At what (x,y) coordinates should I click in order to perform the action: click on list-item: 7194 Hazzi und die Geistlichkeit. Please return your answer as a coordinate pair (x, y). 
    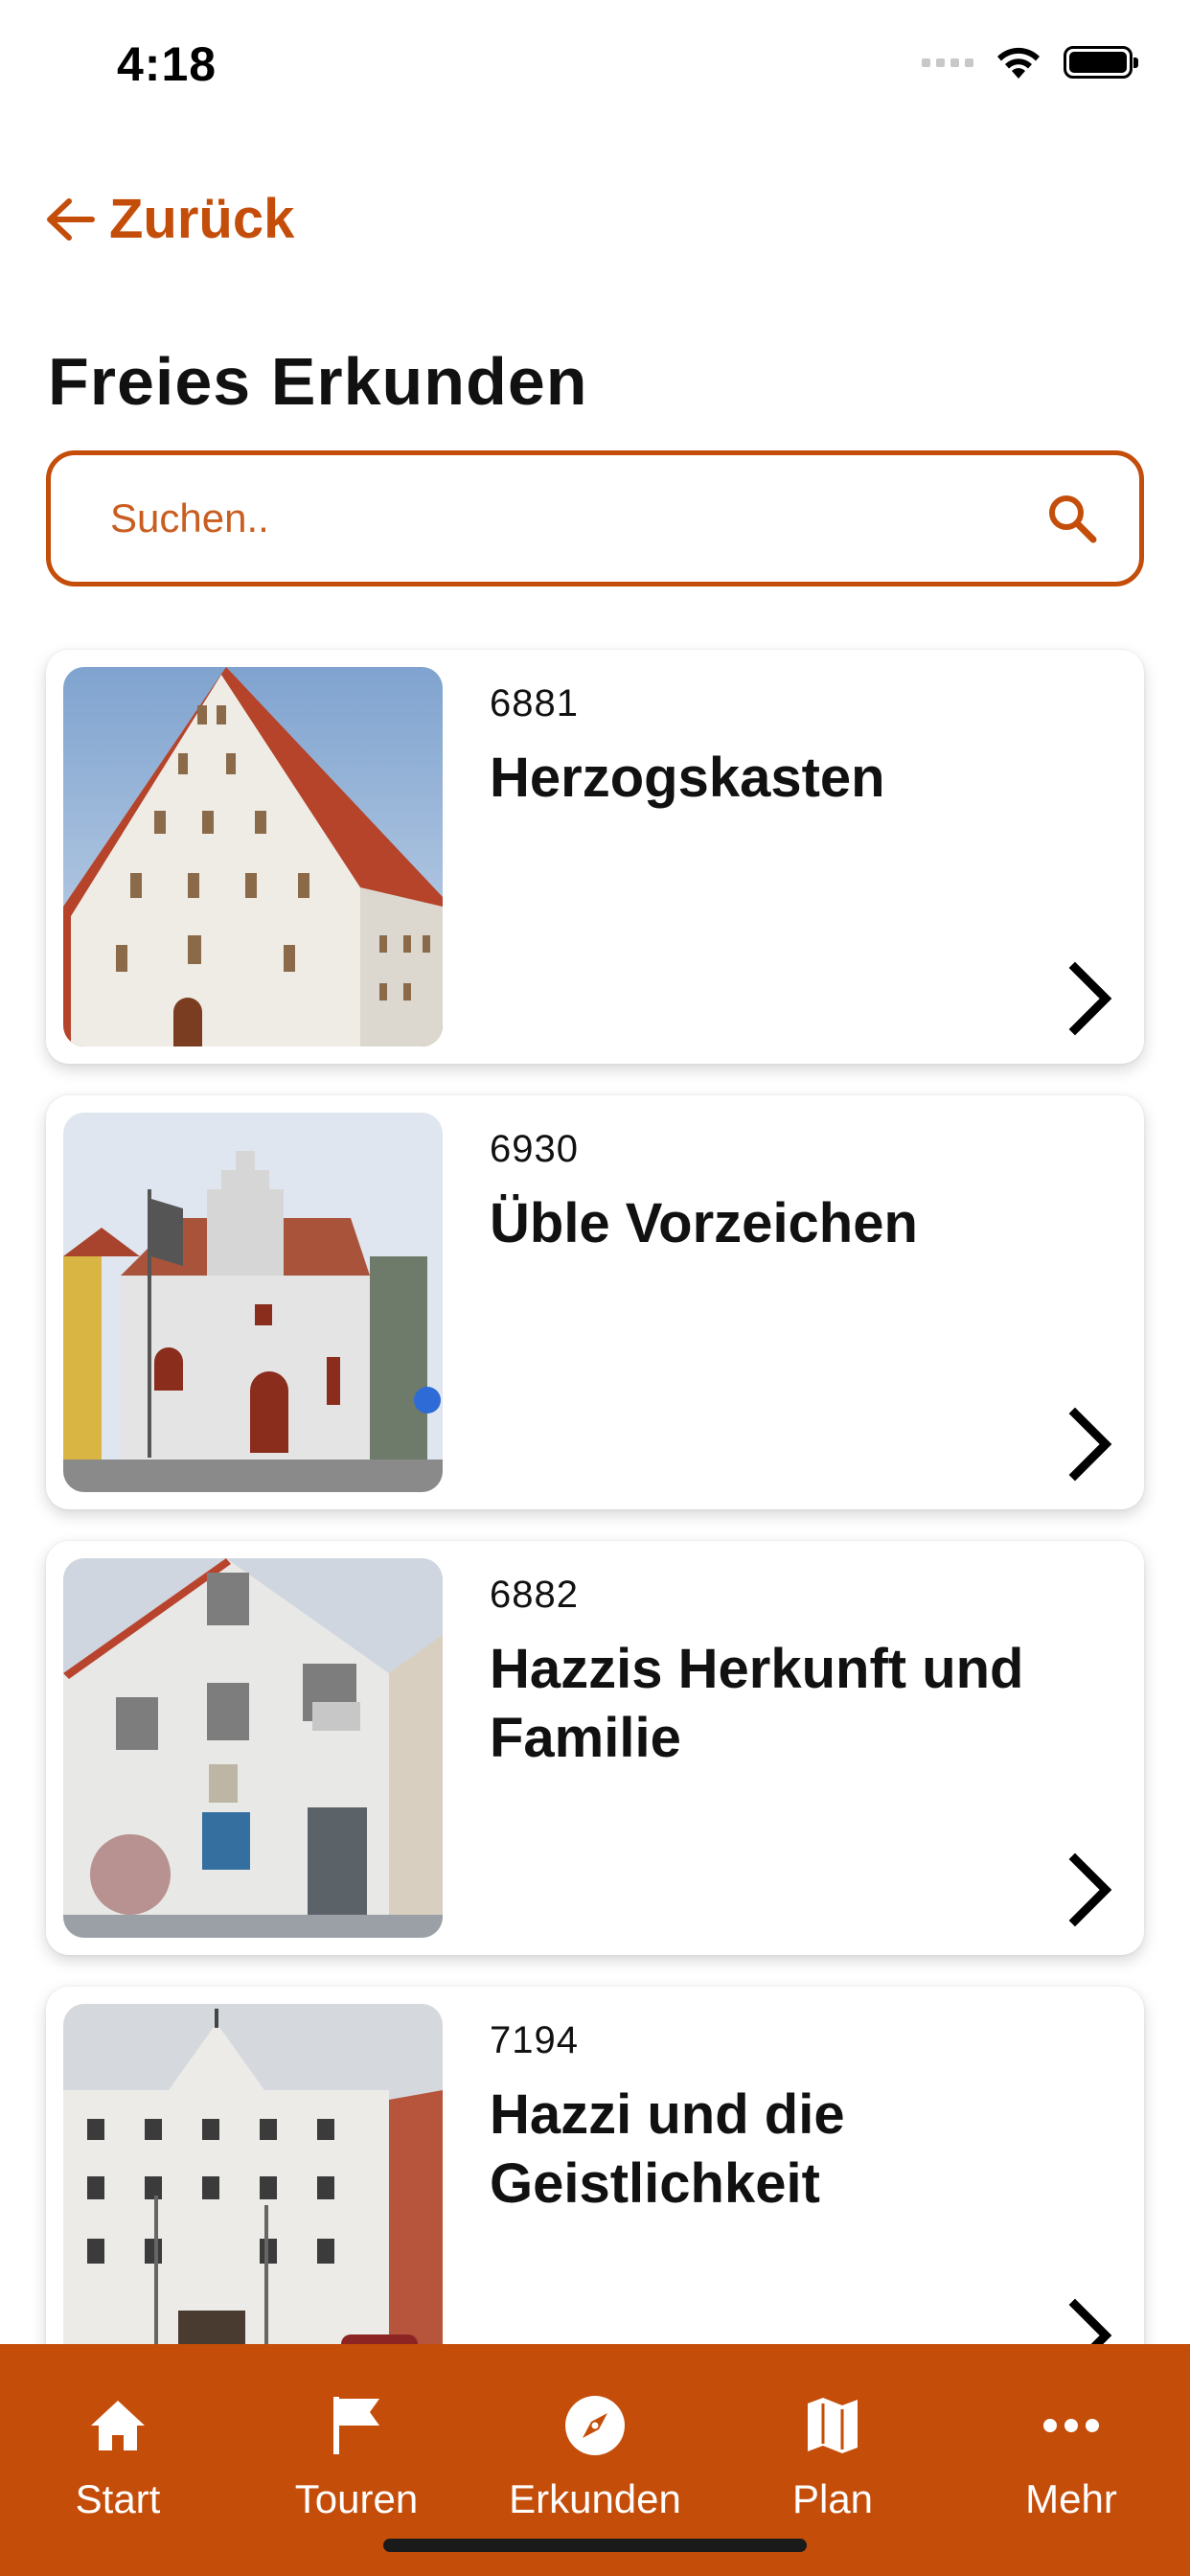
    Looking at the image, I should click on (595, 2194).